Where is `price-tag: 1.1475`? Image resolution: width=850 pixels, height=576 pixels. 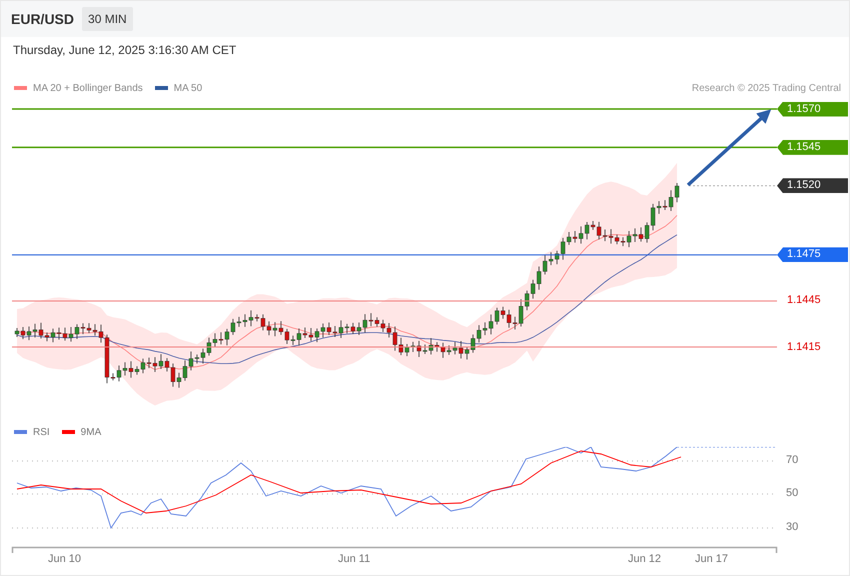 price-tag: 1.1475 is located at coordinates (812, 254).